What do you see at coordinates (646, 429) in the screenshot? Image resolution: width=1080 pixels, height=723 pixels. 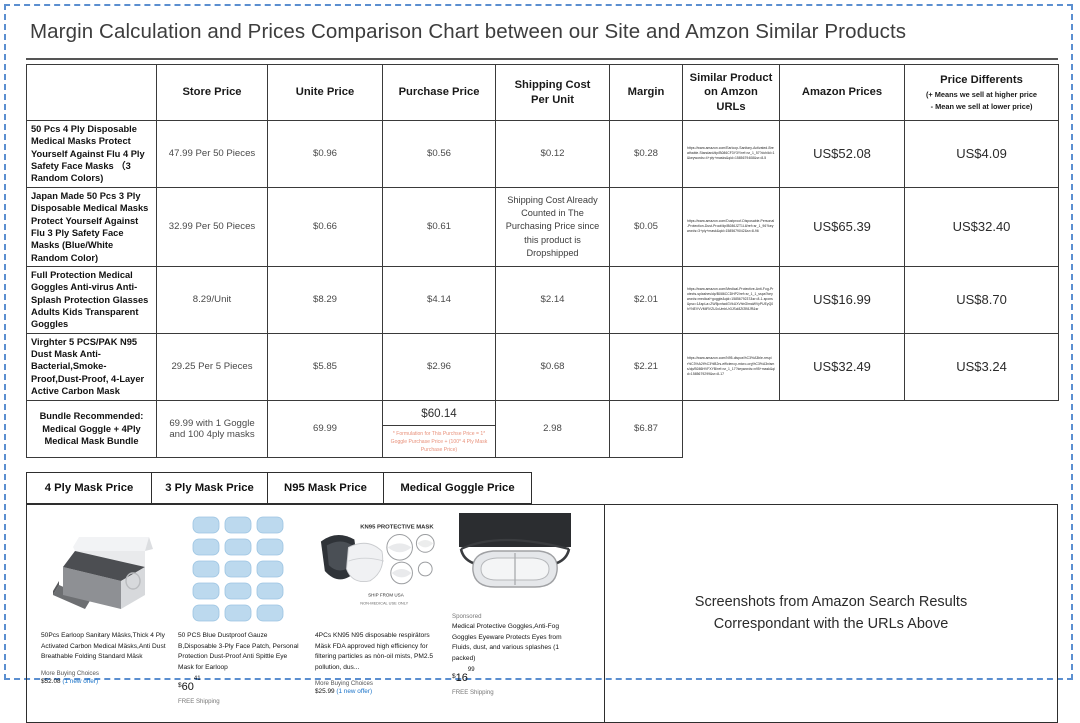 I see `cell-margin: $6.87` at bounding box center [646, 429].